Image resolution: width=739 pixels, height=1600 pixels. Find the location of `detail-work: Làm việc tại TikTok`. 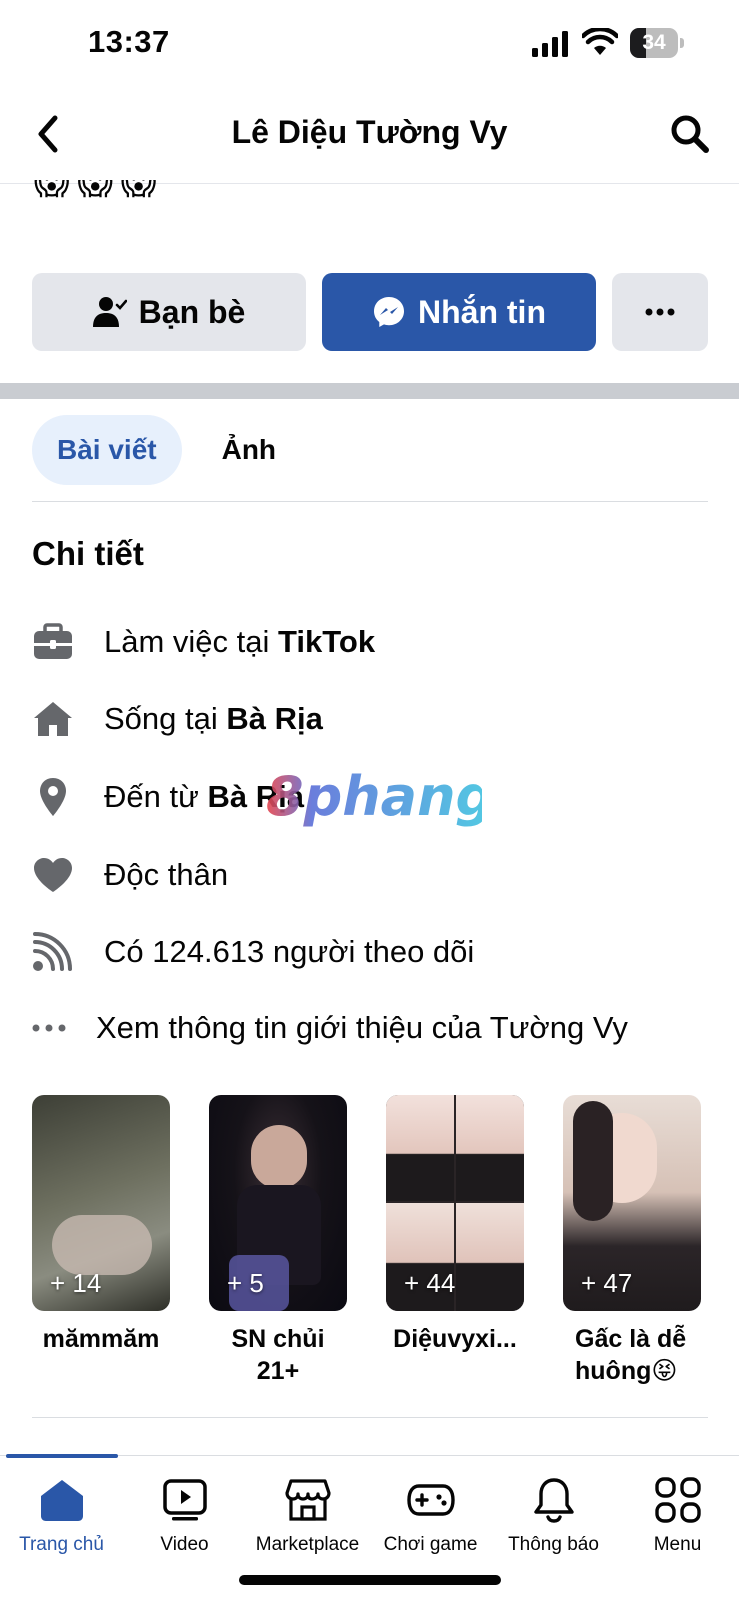

detail-work: Làm việc tại TikTok is located at coordinates (372, 642).